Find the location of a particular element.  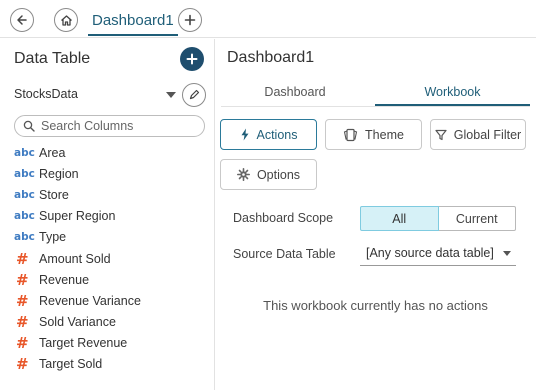

edit-source-button is located at coordinates (194, 95).